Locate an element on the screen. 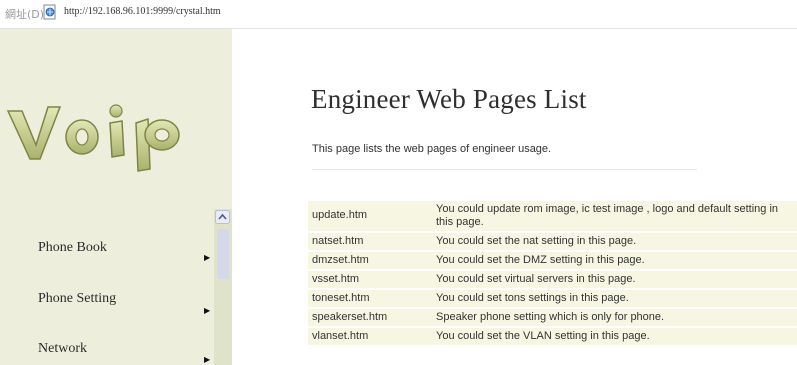  url-text: http://192.168.96.101:9999/crystal.htm is located at coordinates (142, 11).